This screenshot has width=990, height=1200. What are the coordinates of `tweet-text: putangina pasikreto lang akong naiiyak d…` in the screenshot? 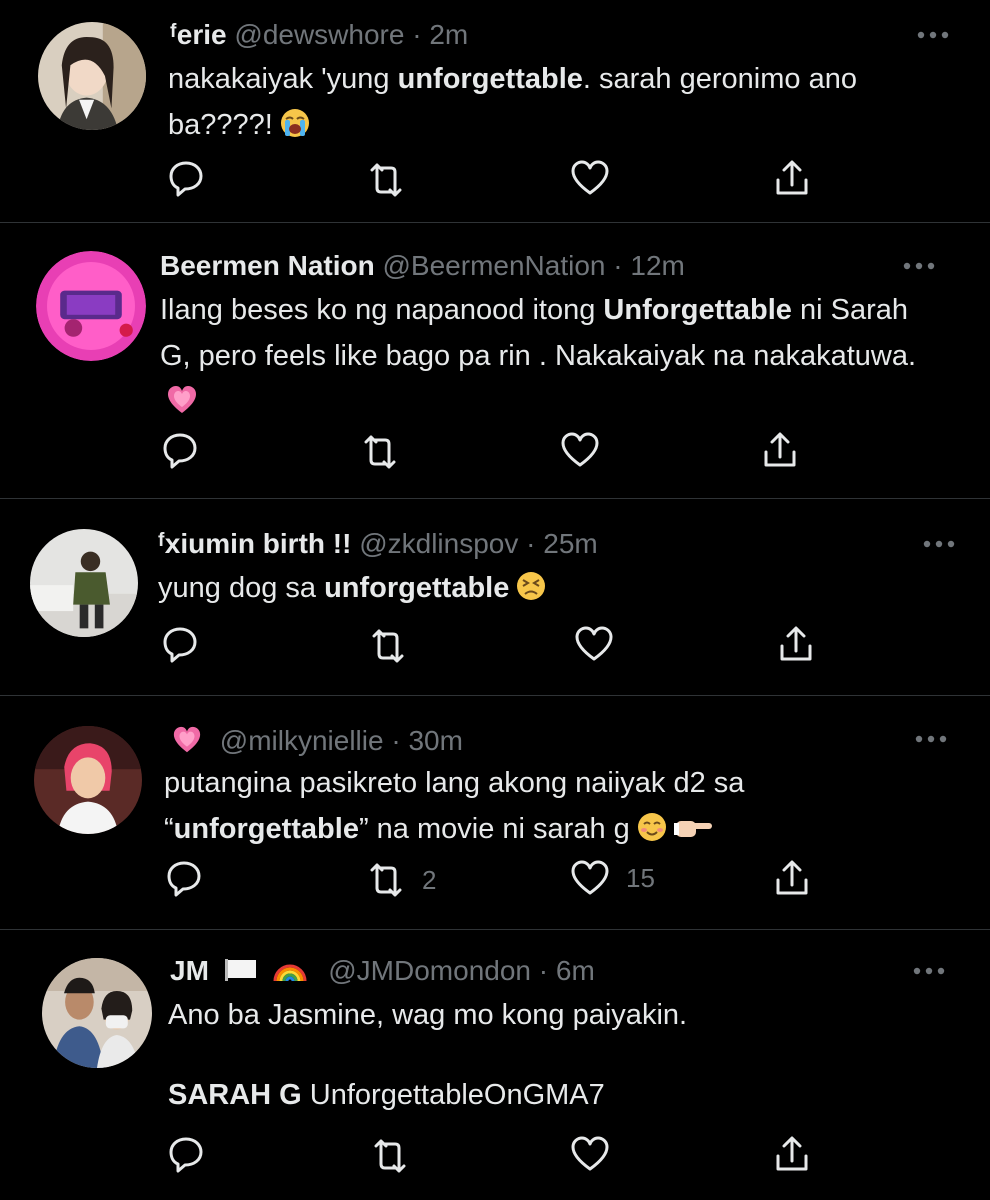 It's located at (524, 806).